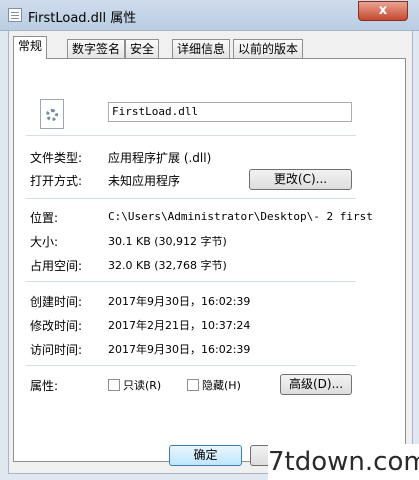 The height and width of the screenshot is (480, 419). I want to click on size-value: 30.1 KB (30,912 字节), so click(167, 241).